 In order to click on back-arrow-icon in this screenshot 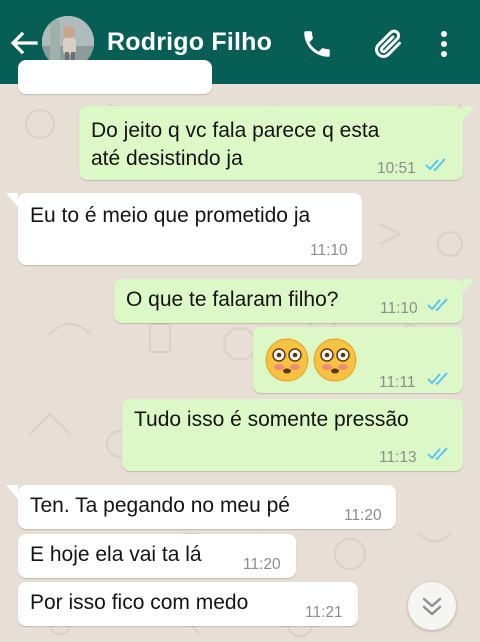, I will do `click(24, 43)`.